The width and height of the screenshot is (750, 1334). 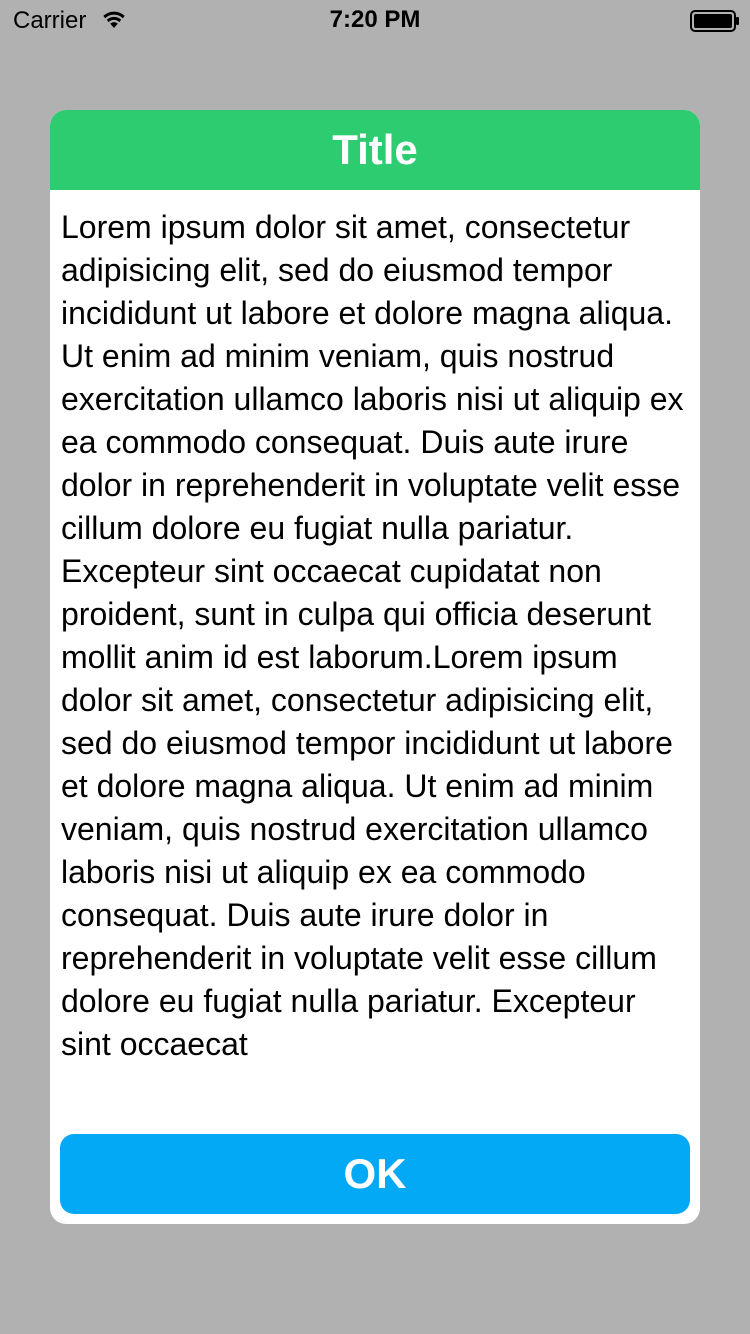 I want to click on dialog-title: Title, so click(x=375, y=149).